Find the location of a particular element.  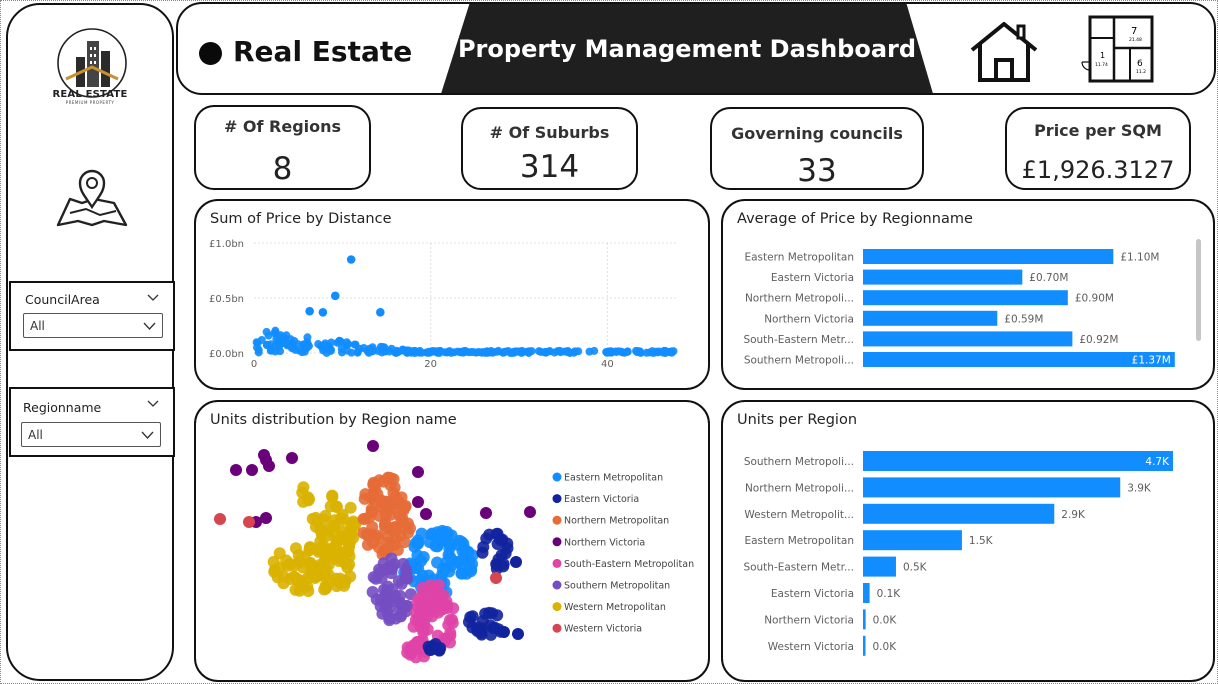

kpi-regions: # Of Regions 8 is located at coordinates (282, 147).